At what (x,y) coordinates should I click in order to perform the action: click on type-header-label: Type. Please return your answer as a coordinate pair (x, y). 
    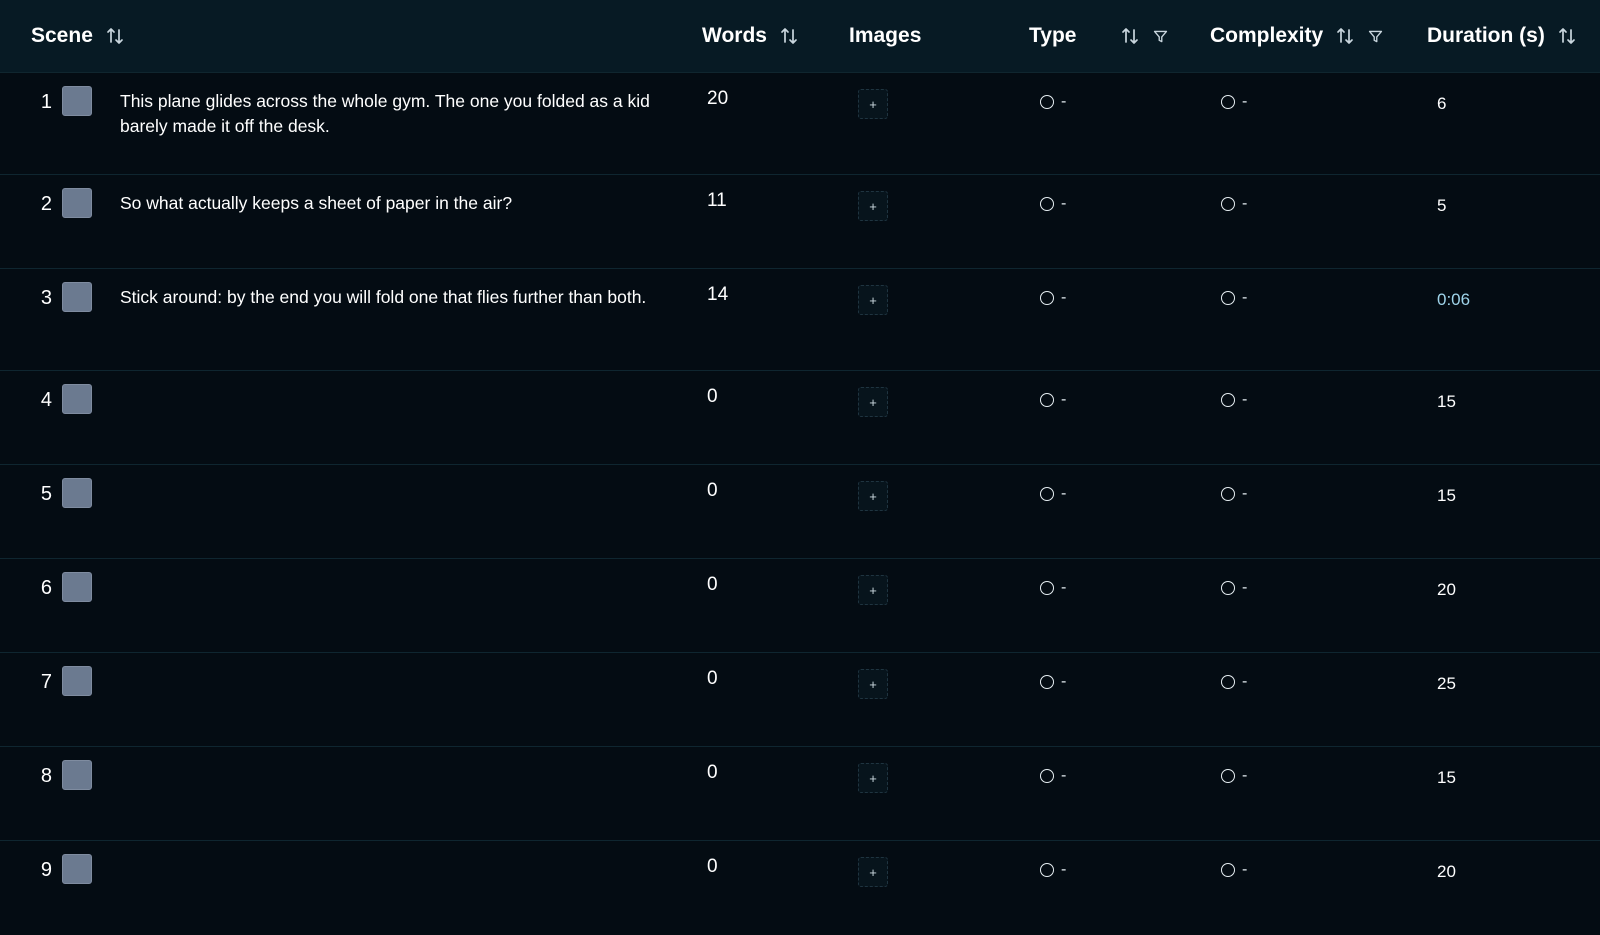
    Looking at the image, I should click on (1053, 35).